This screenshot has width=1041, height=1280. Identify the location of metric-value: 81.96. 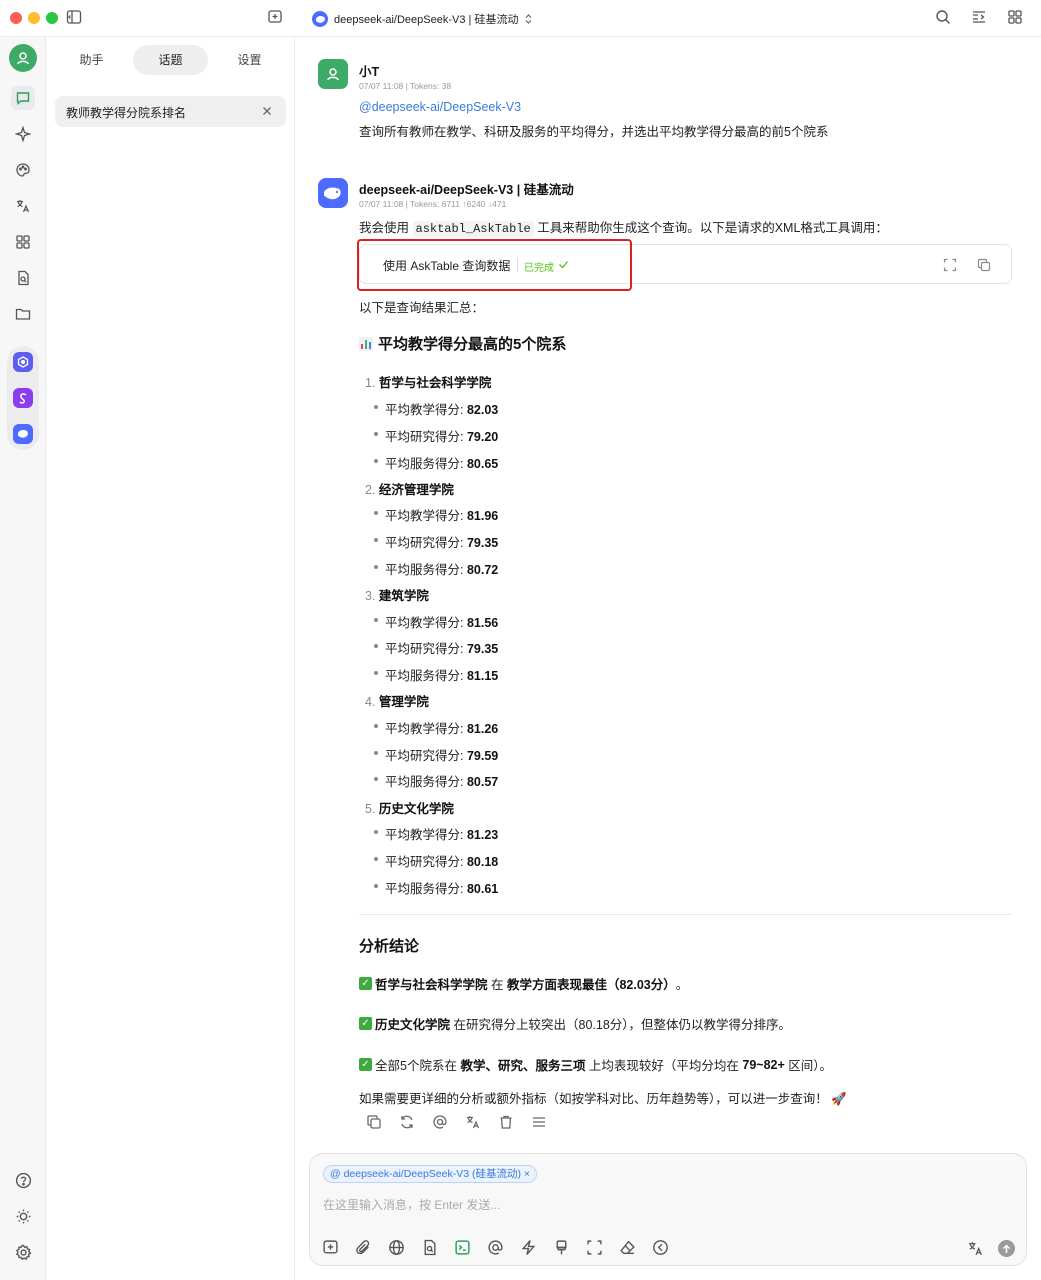
(482, 516).